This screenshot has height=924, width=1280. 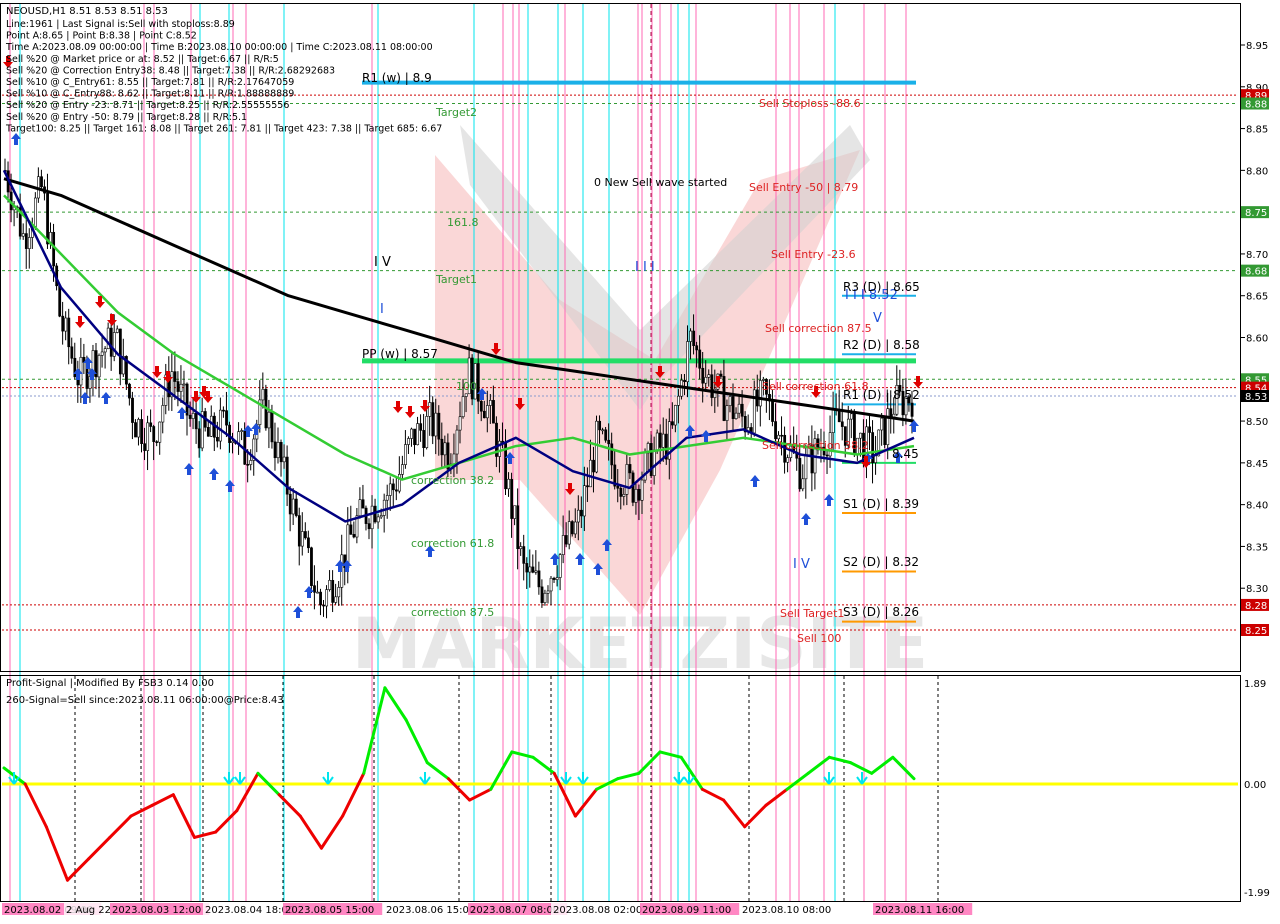 What do you see at coordinates (786, 910) in the screenshot?
I see `time-axis-label: 2023.08.10 08:00` at bounding box center [786, 910].